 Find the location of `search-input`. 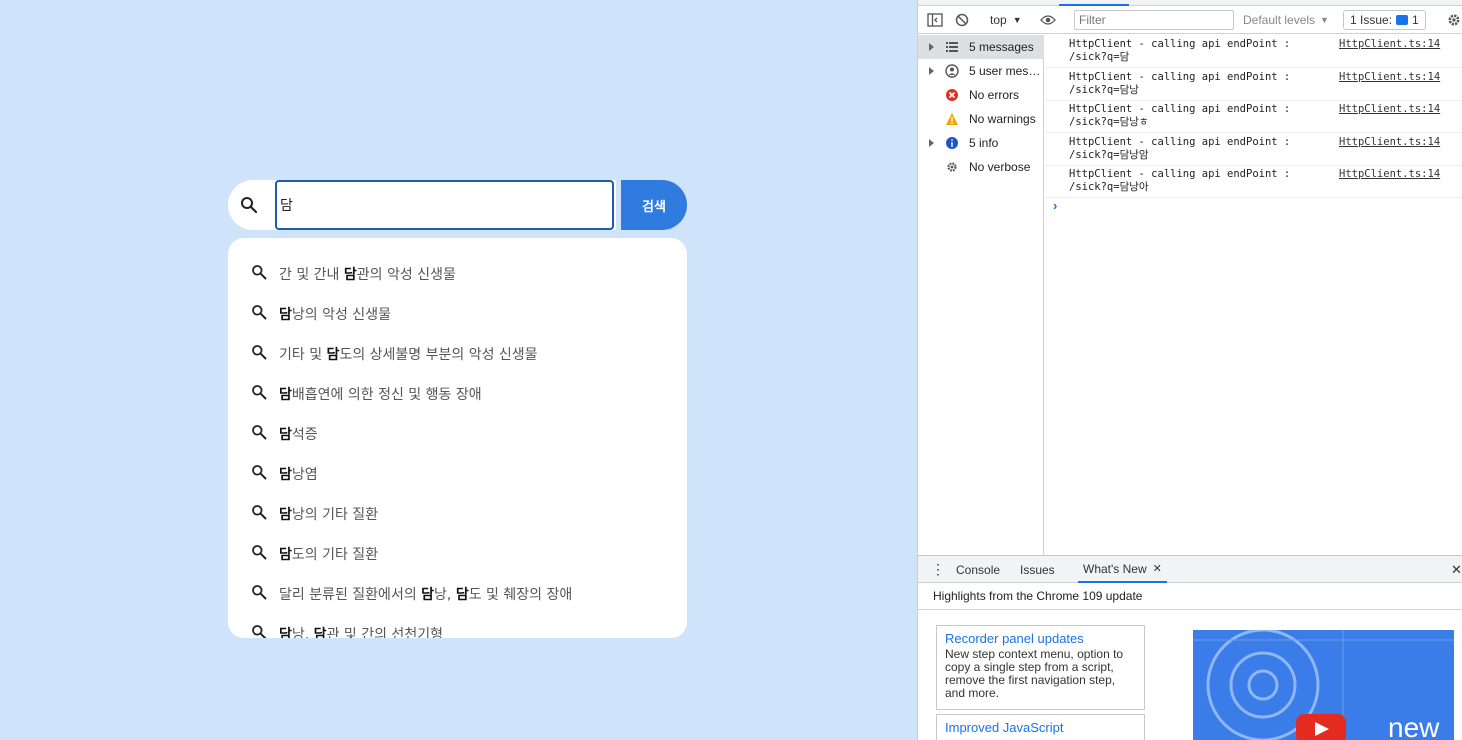

search-input is located at coordinates (444, 205).